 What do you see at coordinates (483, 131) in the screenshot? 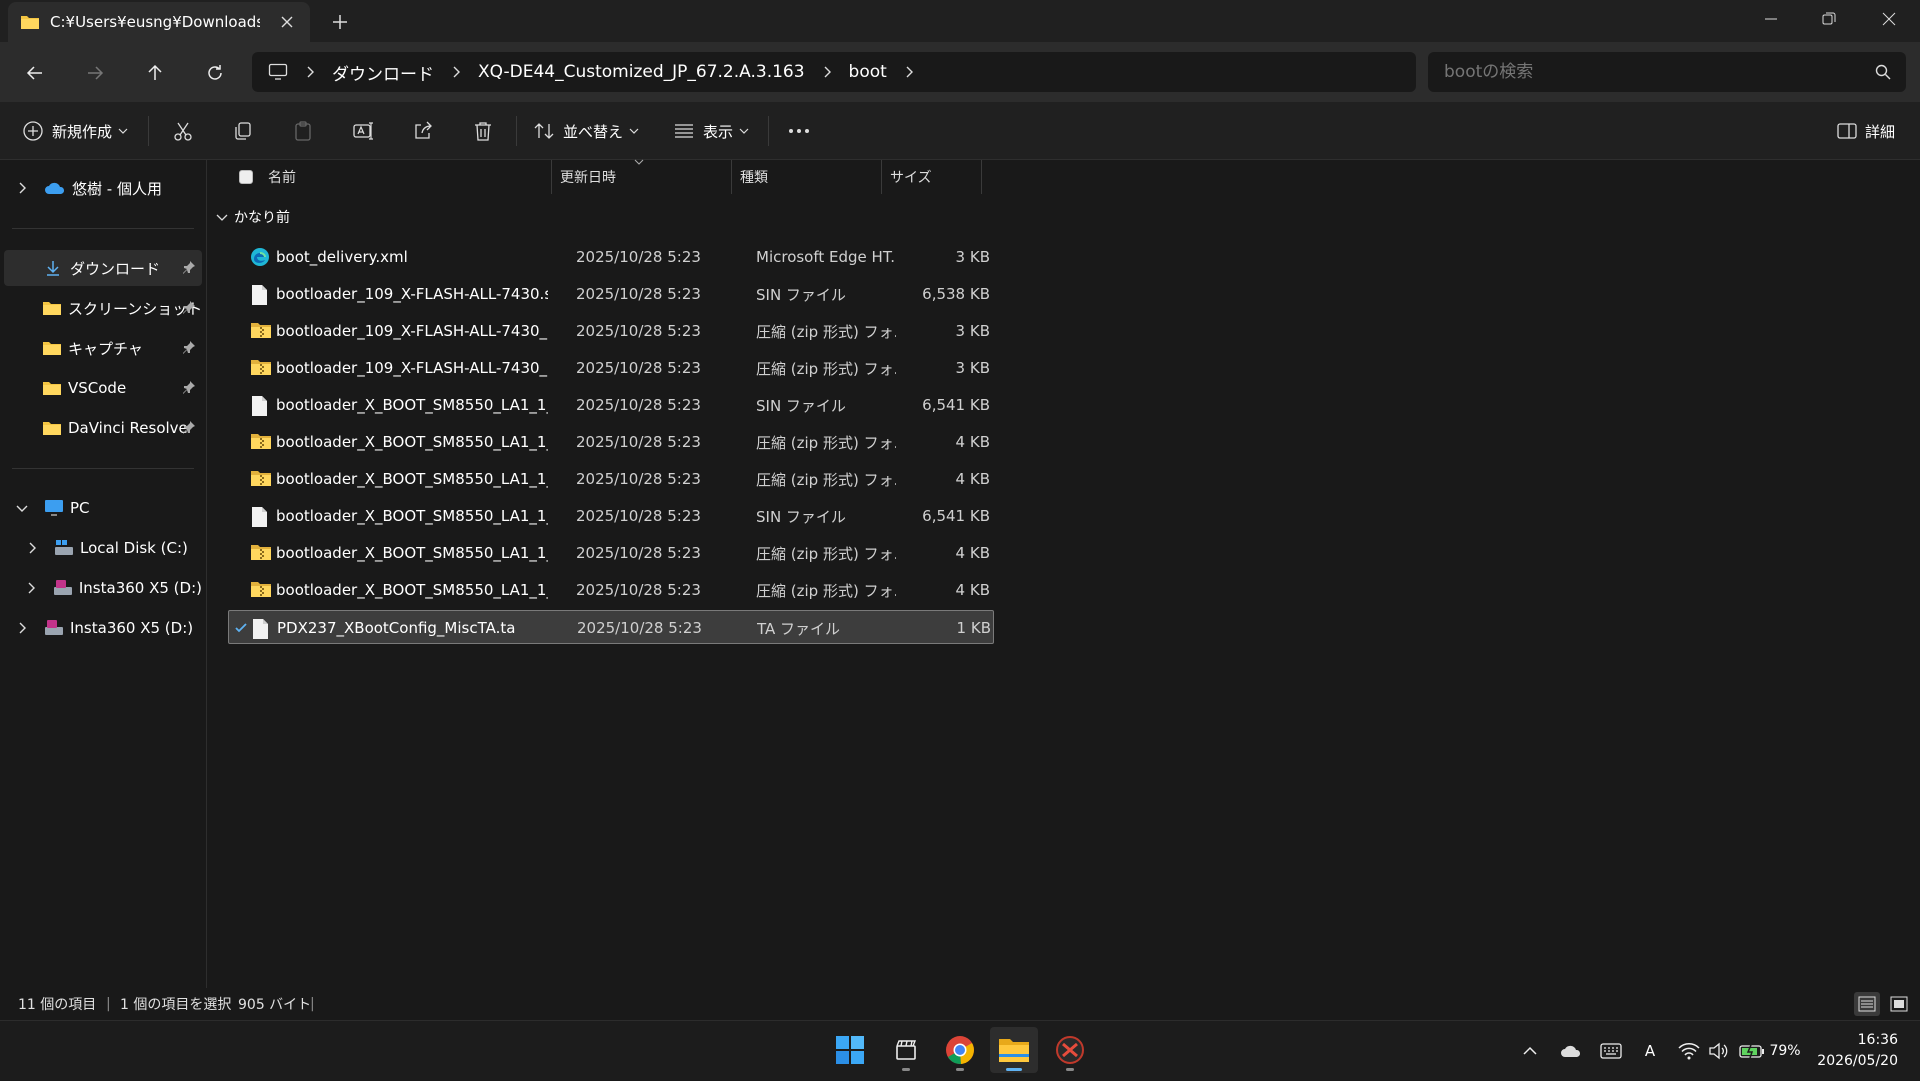
I see `delete-button` at bounding box center [483, 131].